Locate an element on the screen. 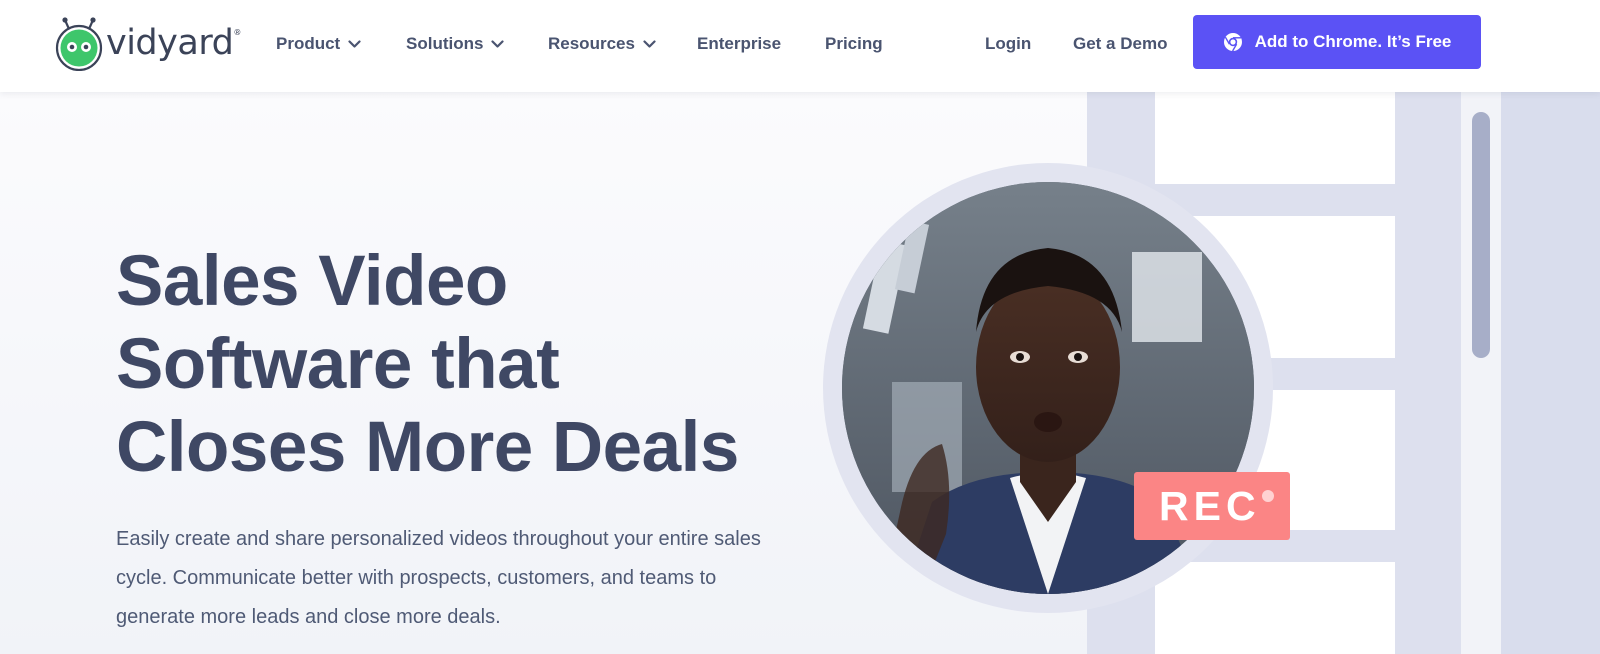 This screenshot has width=1600, height=654. nav-enterprise-label: Enterprise is located at coordinates (739, 43).